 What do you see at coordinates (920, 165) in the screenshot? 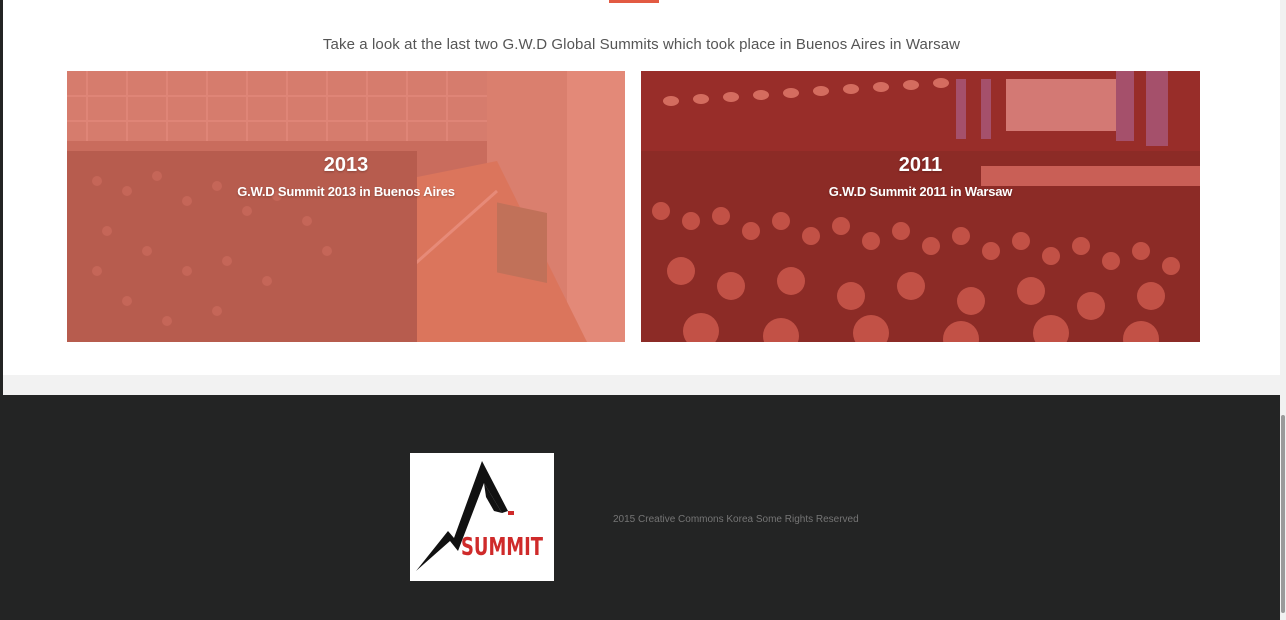
I see `summit-year: 2011` at bounding box center [920, 165].